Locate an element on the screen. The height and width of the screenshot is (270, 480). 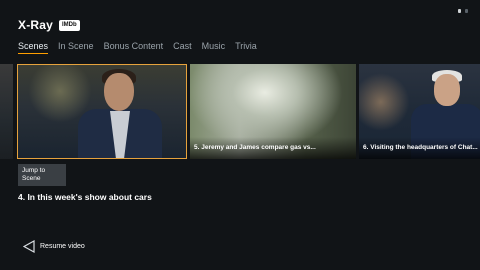
page-title: X-Ray is located at coordinates (36, 25).